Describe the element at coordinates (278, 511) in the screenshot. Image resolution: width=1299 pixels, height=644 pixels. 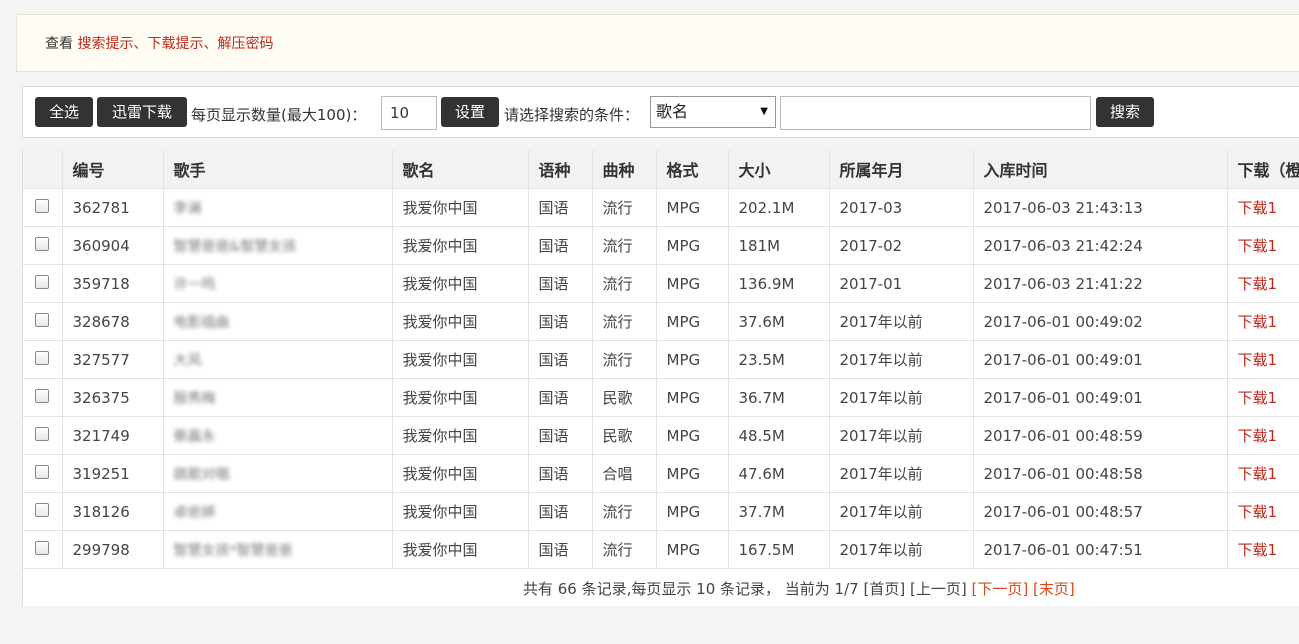
I see `cell-singer: 卓依婷` at that location.